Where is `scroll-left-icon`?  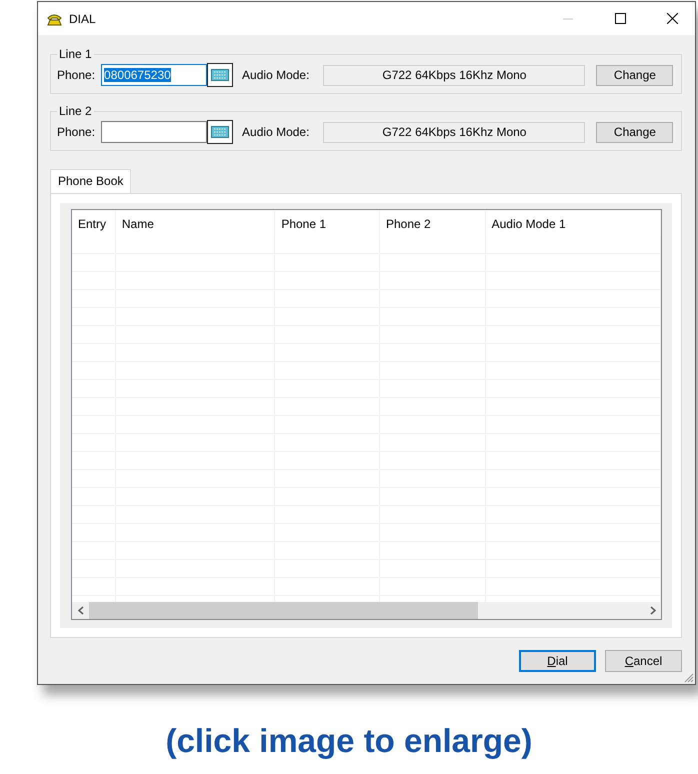
scroll-left-icon is located at coordinates (81, 610).